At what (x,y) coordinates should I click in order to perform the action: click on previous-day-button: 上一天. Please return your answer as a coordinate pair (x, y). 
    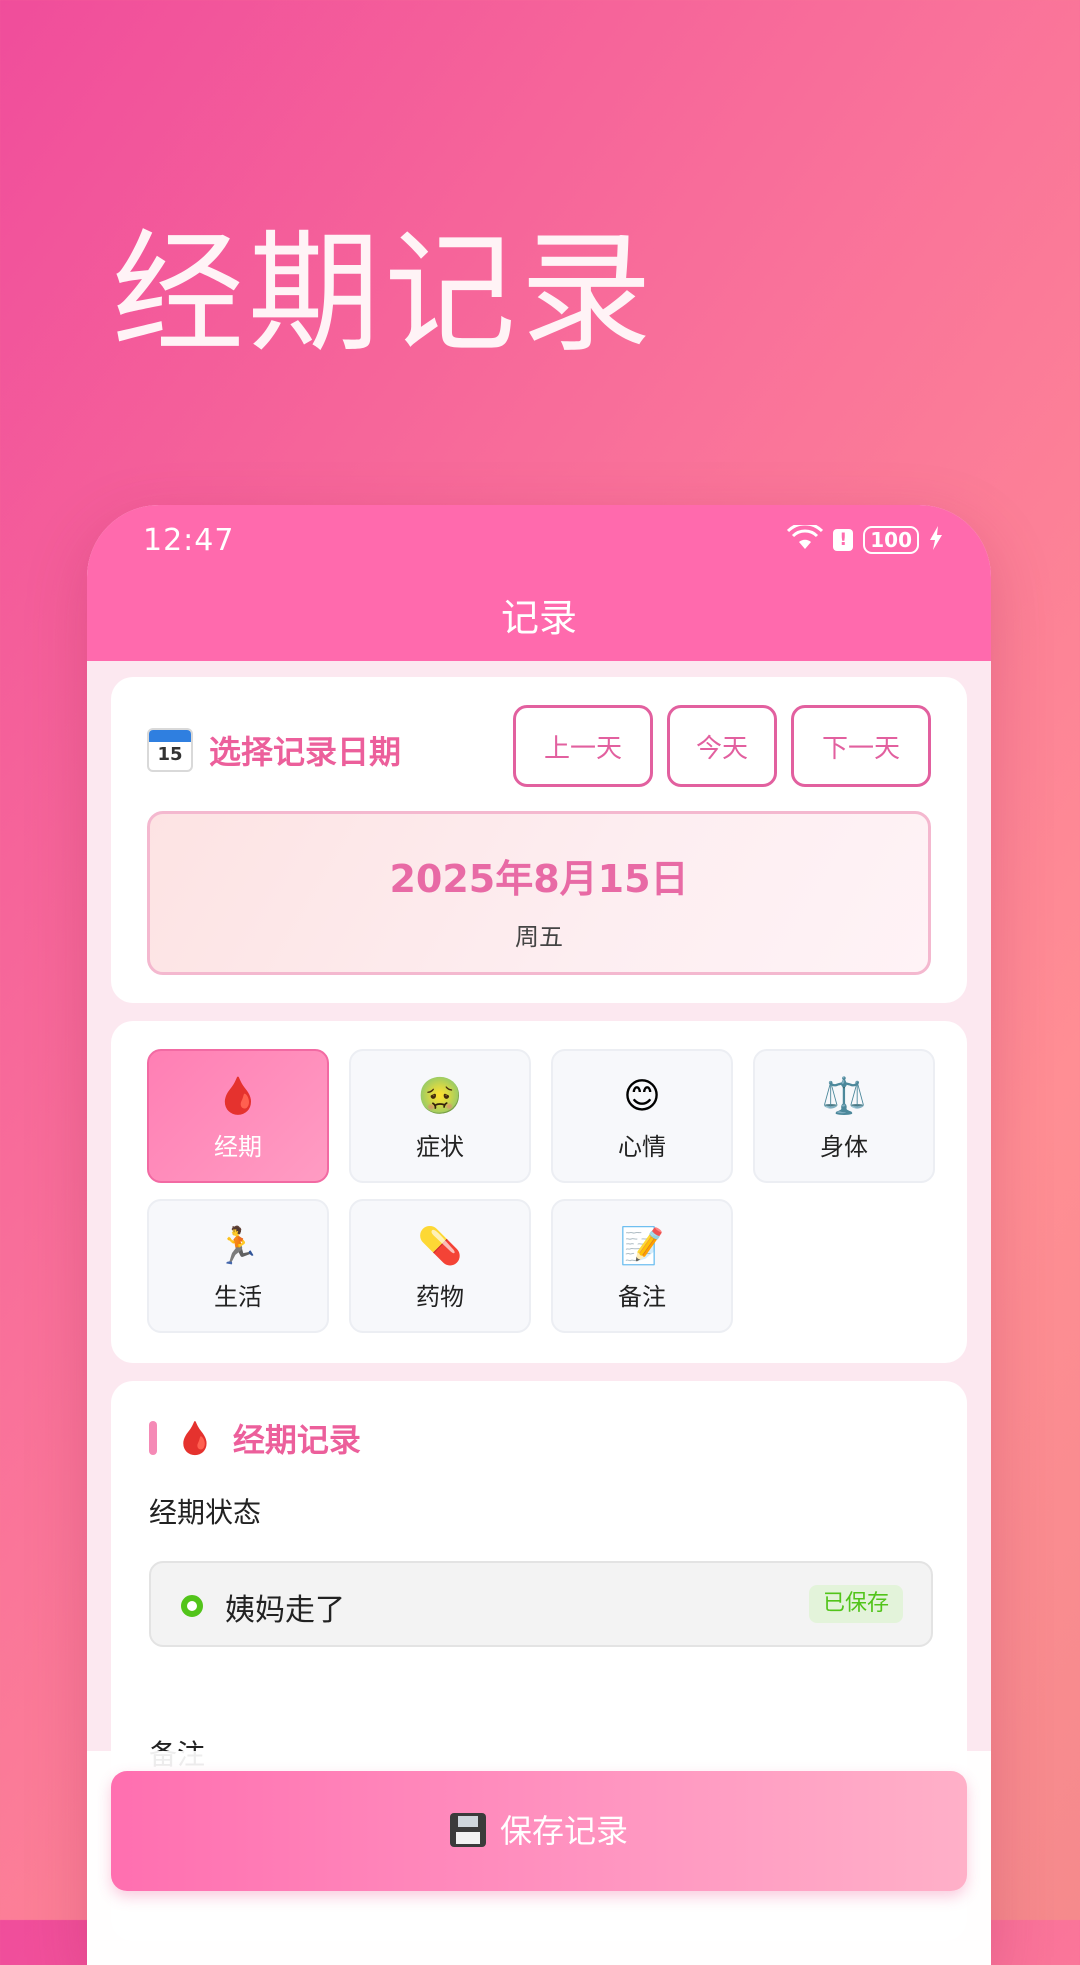
    Looking at the image, I should click on (583, 746).